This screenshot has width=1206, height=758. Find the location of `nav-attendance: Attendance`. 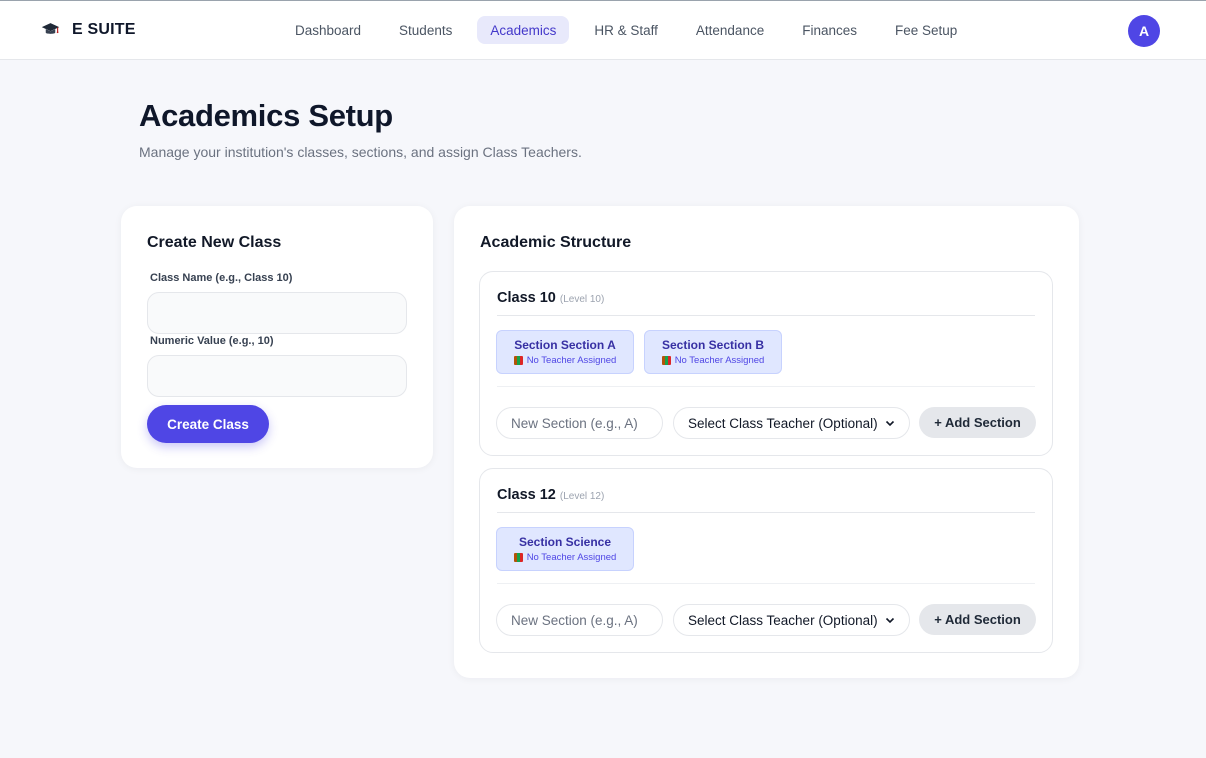

nav-attendance: Attendance is located at coordinates (730, 30).